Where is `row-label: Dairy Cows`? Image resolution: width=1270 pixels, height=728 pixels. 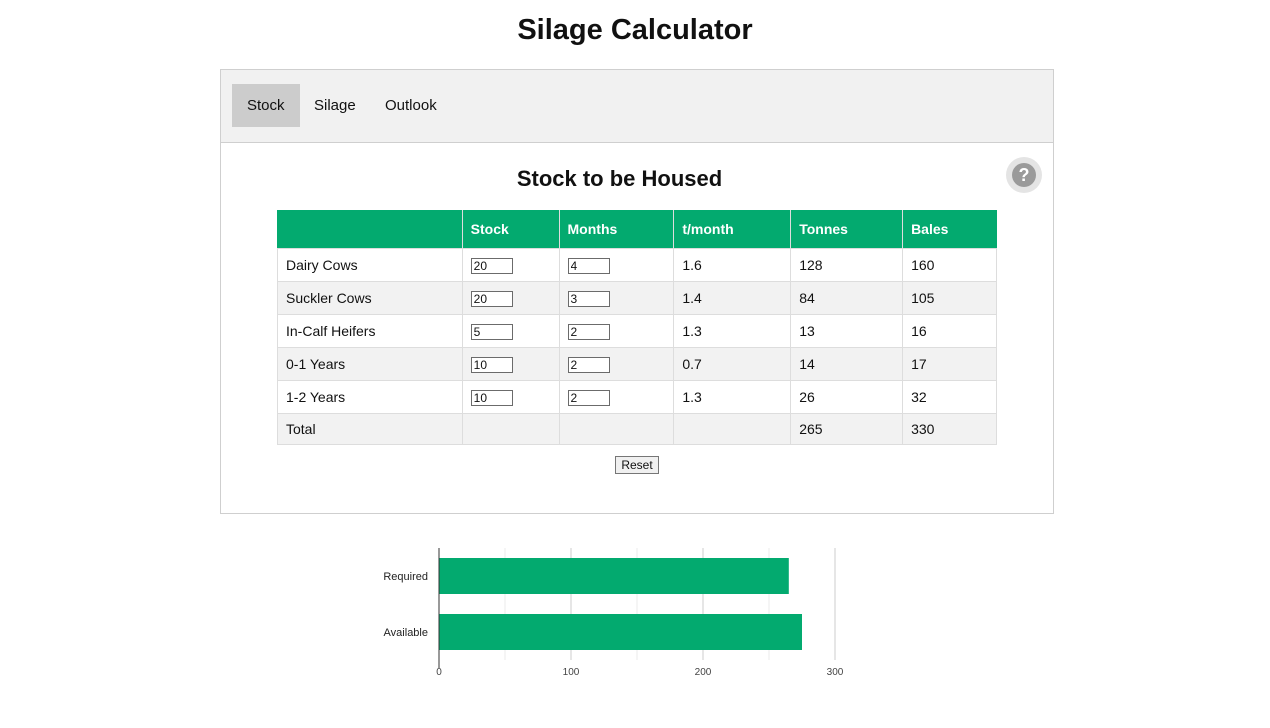
row-label: Dairy Cows is located at coordinates (370, 265).